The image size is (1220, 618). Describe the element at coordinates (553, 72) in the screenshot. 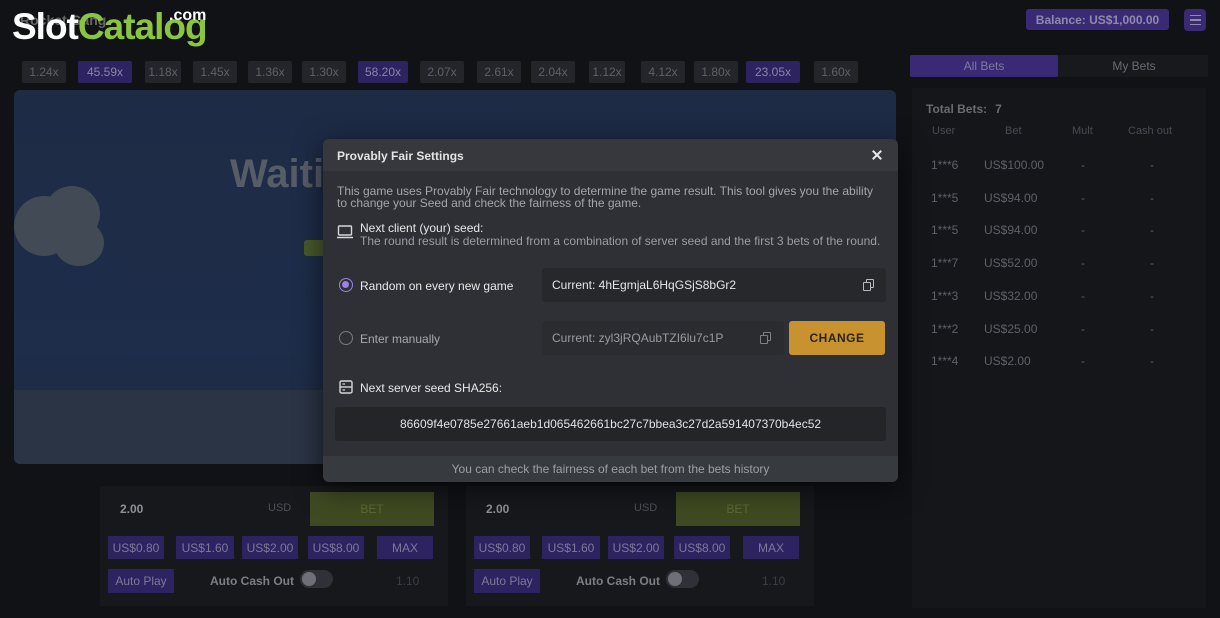

I see `multiplier-chip: 2.04x` at that location.